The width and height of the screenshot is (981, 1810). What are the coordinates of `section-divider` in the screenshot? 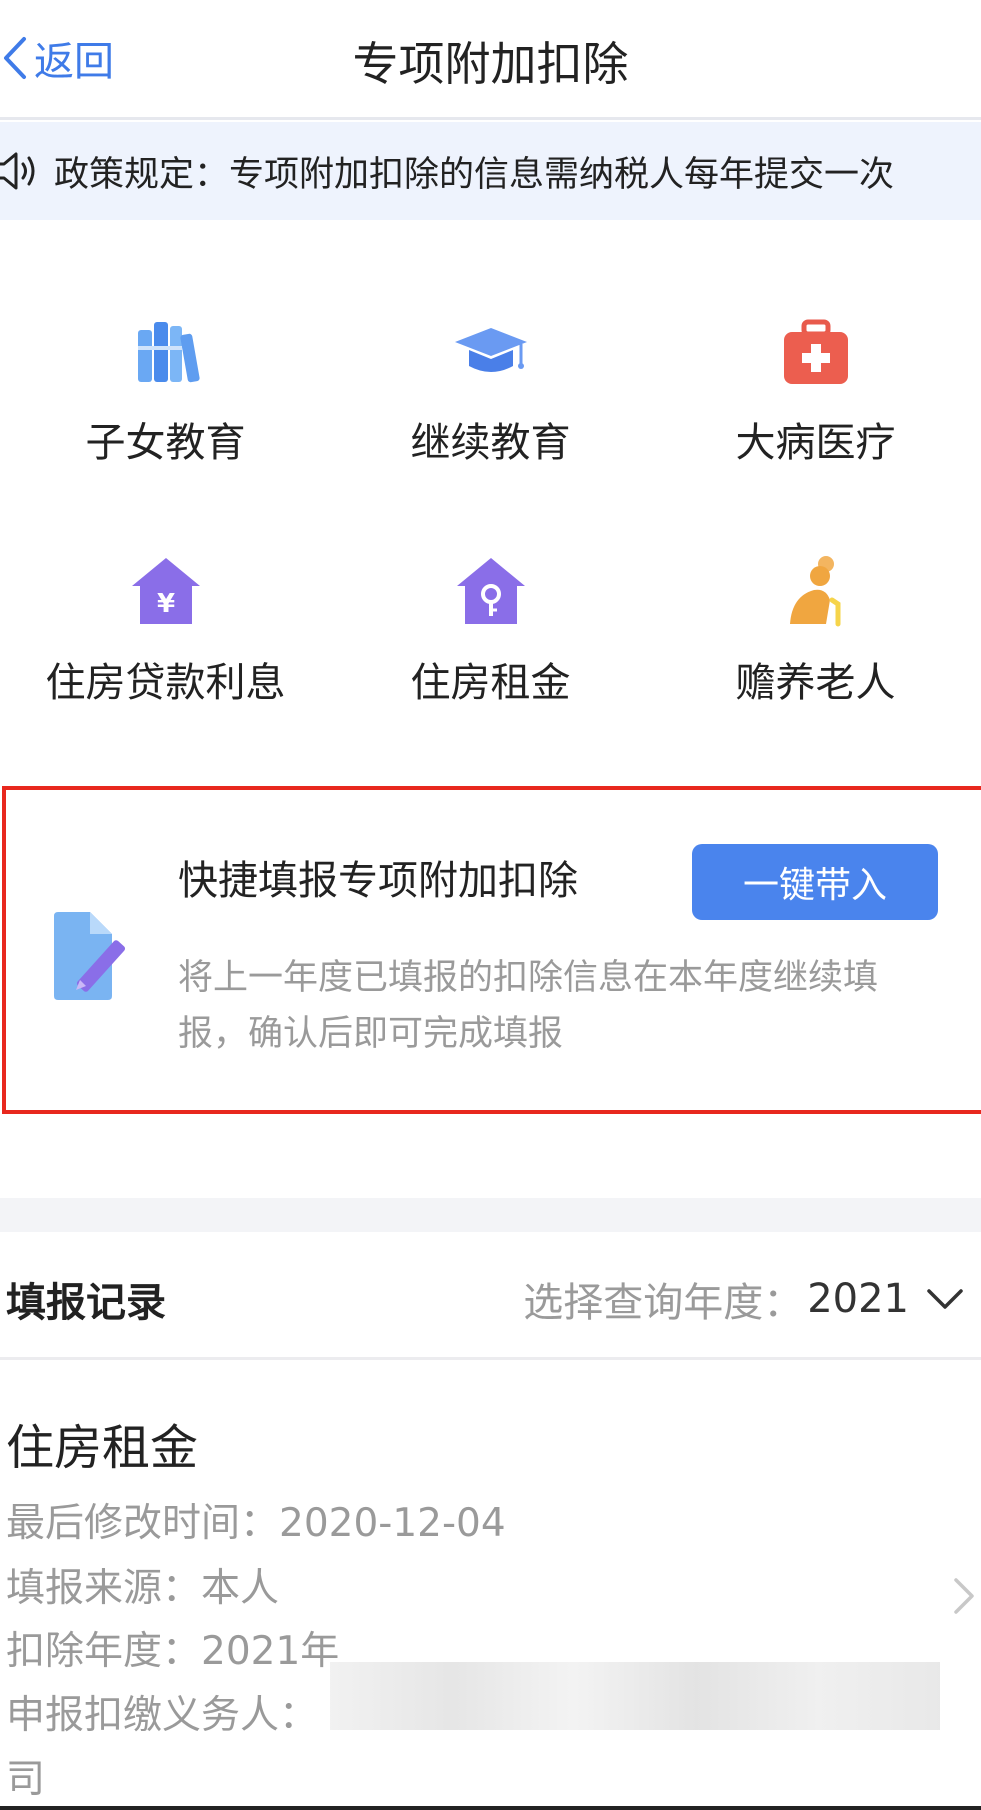 It's located at (490, 1215).